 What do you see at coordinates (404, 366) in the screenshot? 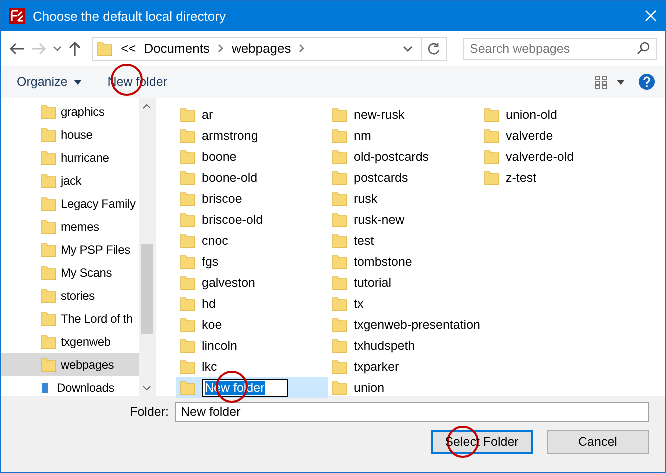
I see `folder-item: txparker` at bounding box center [404, 366].